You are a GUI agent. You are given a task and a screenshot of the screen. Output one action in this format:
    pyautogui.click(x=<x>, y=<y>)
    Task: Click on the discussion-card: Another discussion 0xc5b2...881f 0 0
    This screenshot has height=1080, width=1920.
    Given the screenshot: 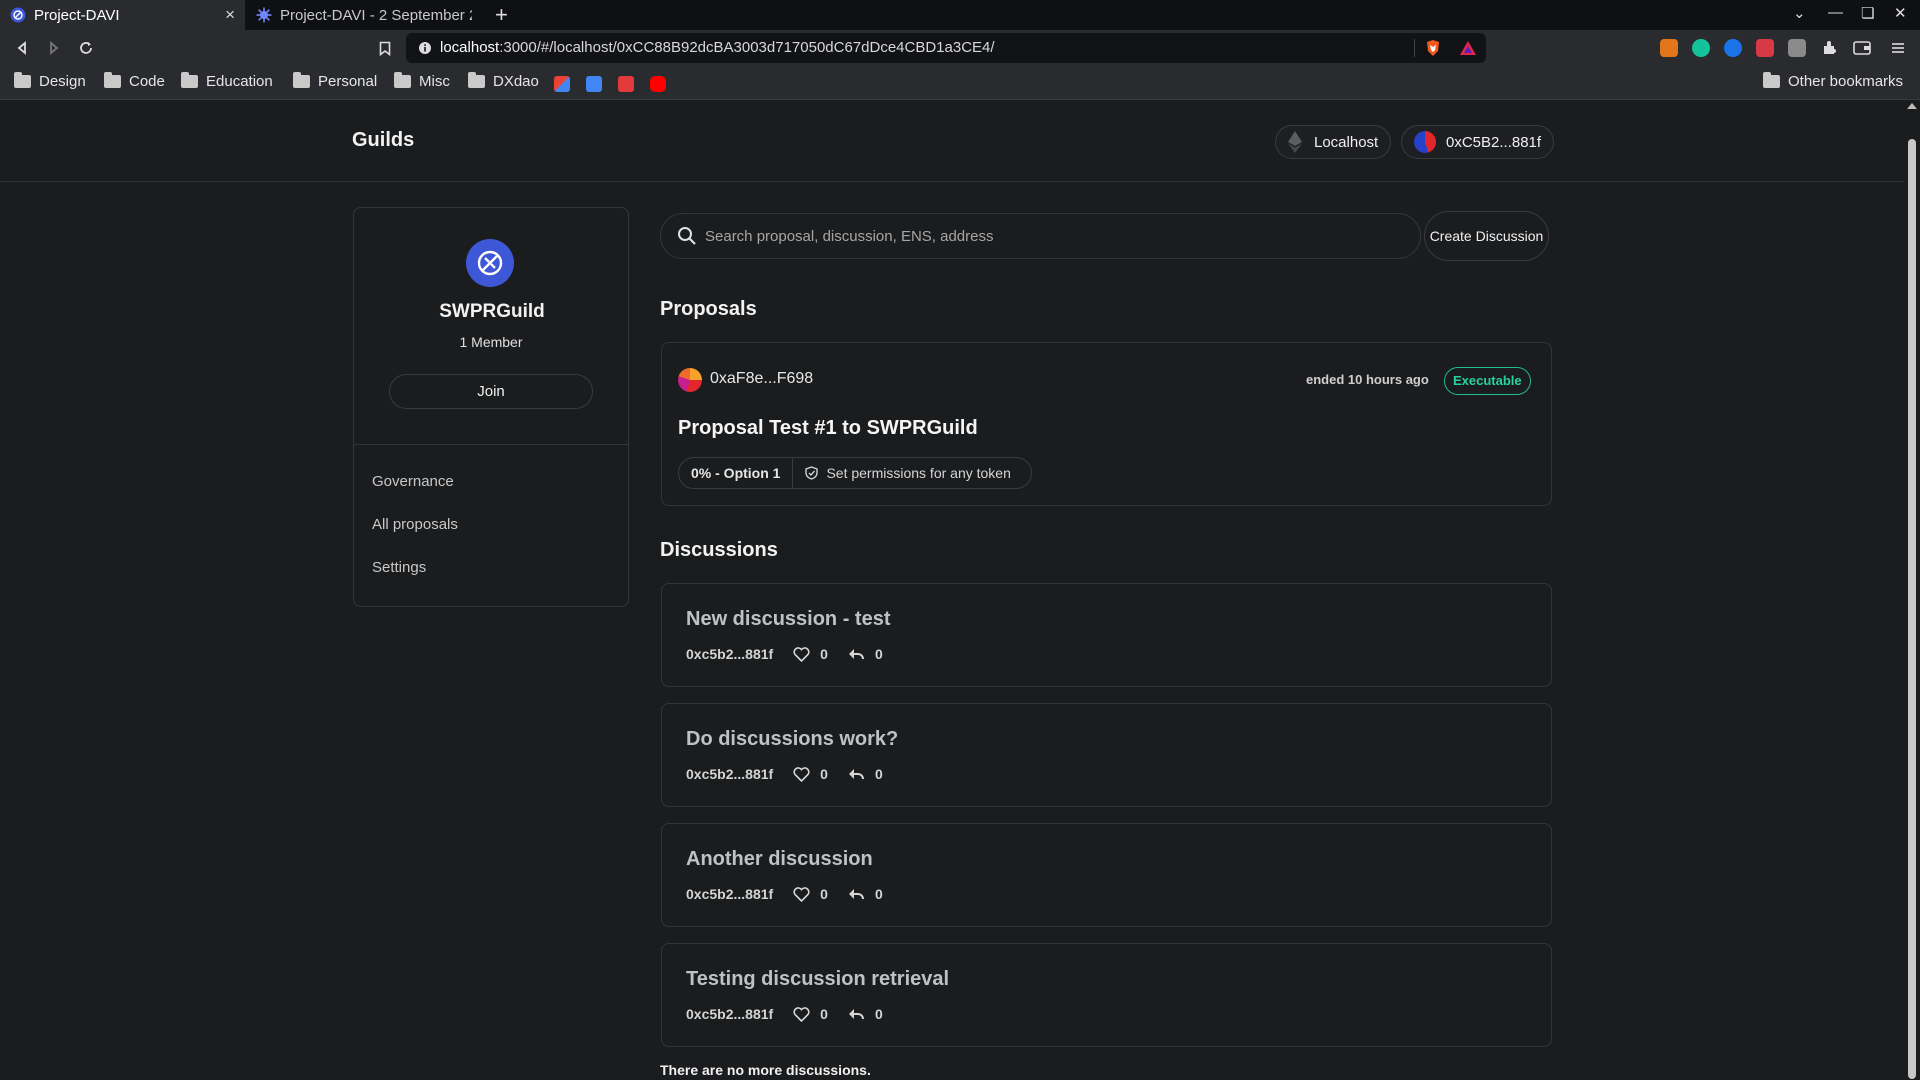 What is the action you would take?
    pyautogui.click(x=1106, y=875)
    